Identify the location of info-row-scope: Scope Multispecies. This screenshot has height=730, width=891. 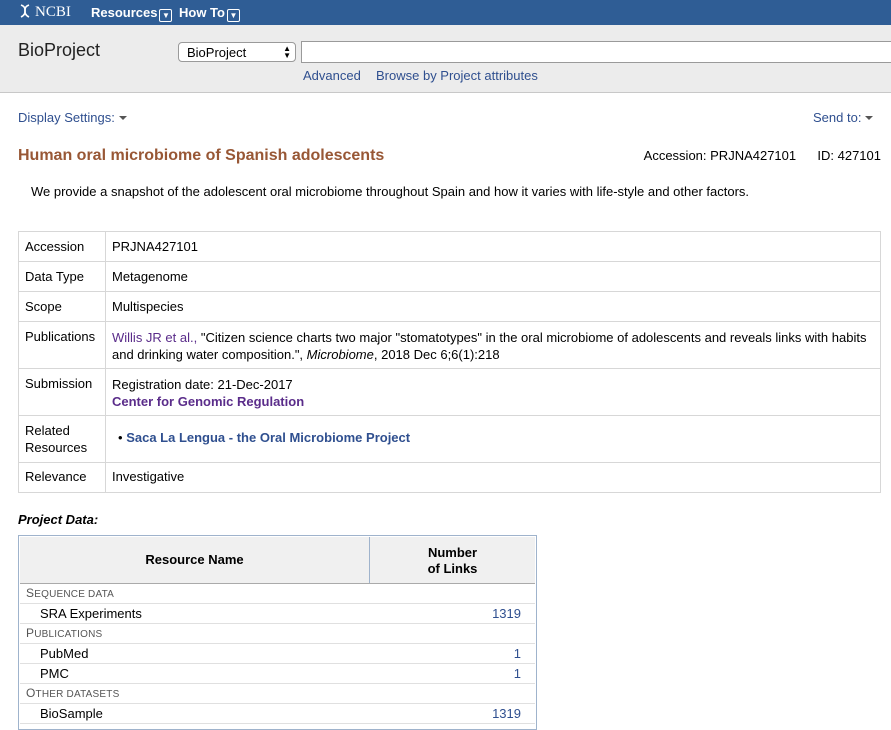
(449, 306).